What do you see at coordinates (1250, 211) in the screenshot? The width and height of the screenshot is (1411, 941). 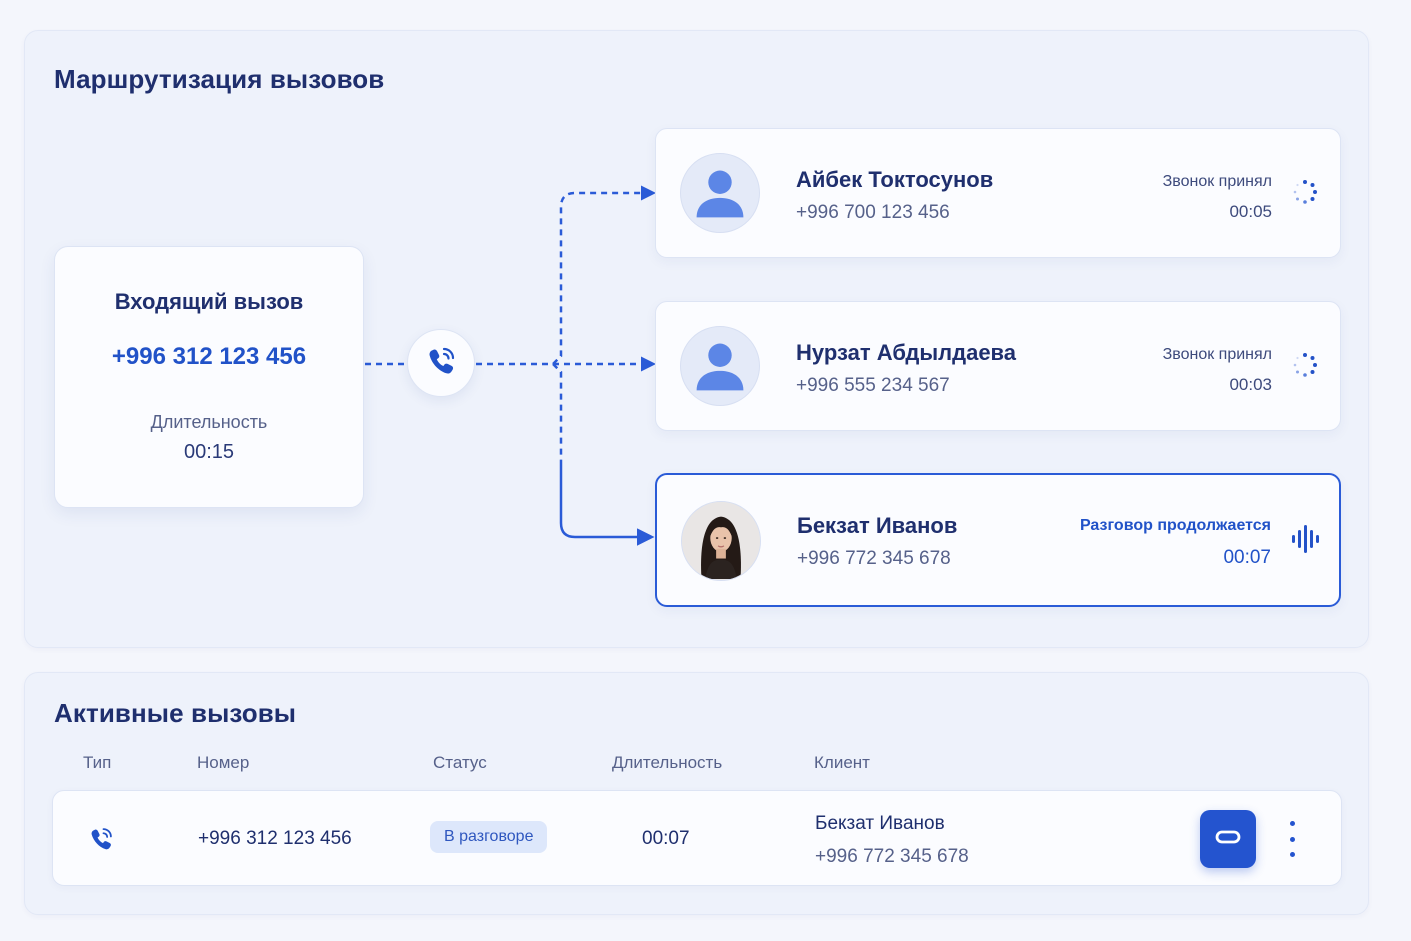 I see `agent-time: 00:05` at bounding box center [1250, 211].